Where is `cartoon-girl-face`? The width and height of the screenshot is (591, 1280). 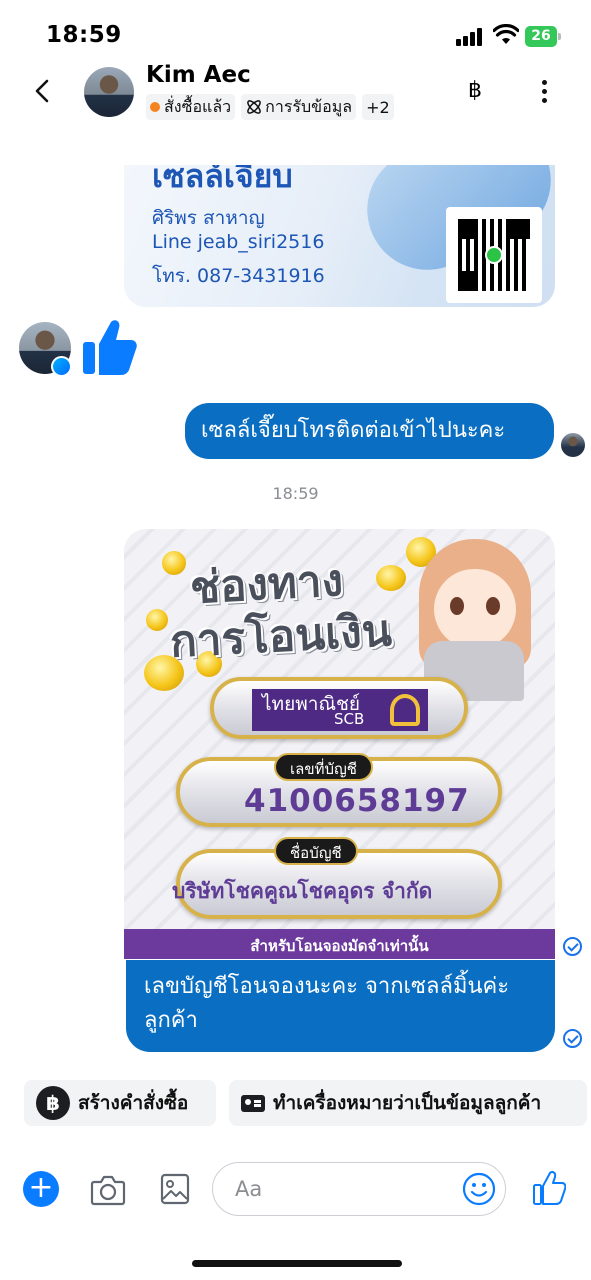 cartoon-girl-face is located at coordinates (475, 609).